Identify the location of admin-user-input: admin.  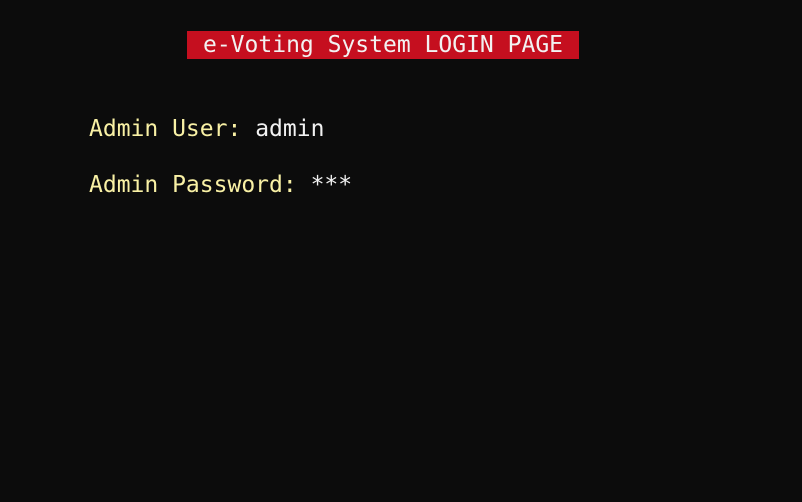
(289, 129).